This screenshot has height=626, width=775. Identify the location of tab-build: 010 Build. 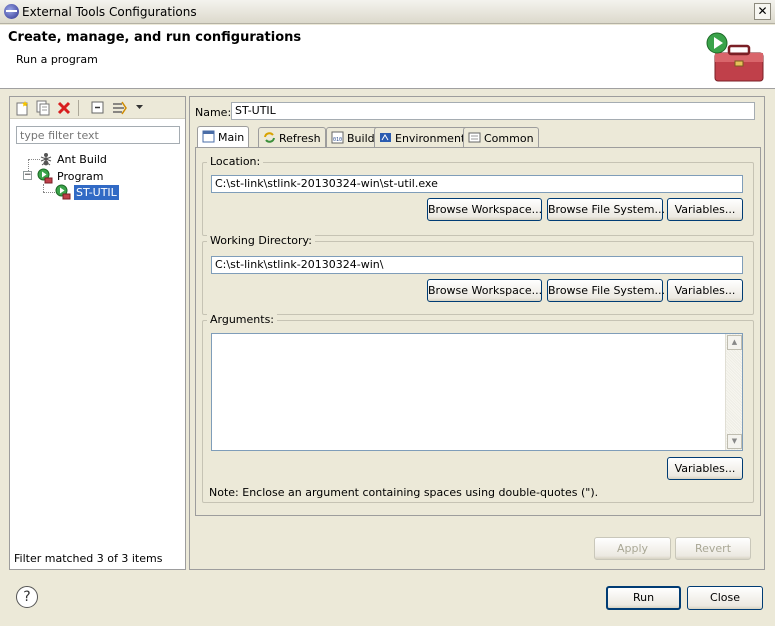
(353, 137).